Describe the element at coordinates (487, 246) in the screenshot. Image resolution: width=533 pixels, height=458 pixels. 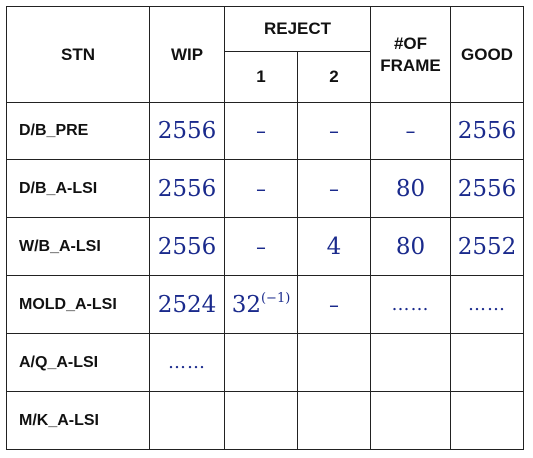
I see `cell-good: 2552` at that location.